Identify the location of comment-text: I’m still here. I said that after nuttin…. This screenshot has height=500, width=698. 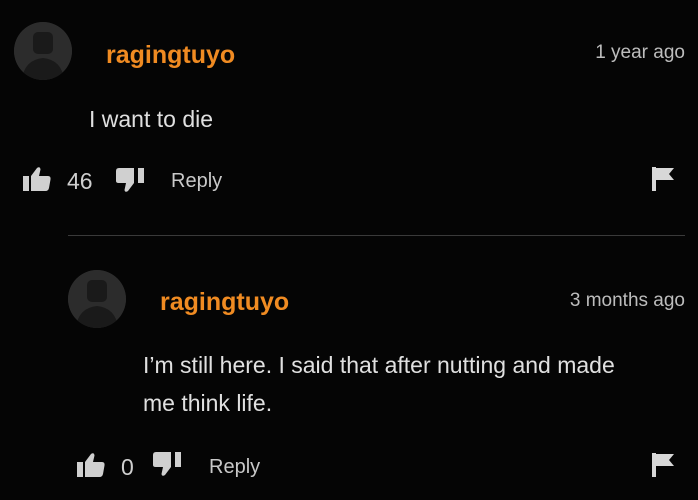
(413, 384).